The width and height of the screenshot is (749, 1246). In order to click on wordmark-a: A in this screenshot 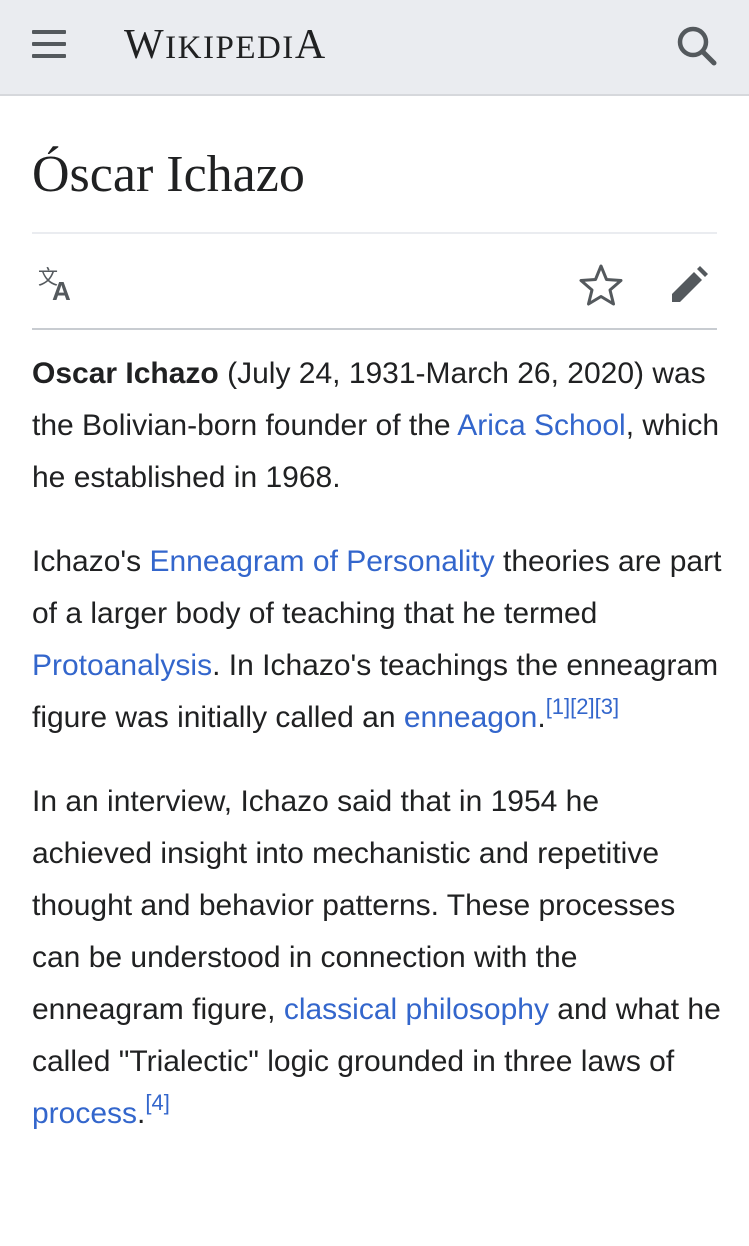, I will do `click(310, 45)`.